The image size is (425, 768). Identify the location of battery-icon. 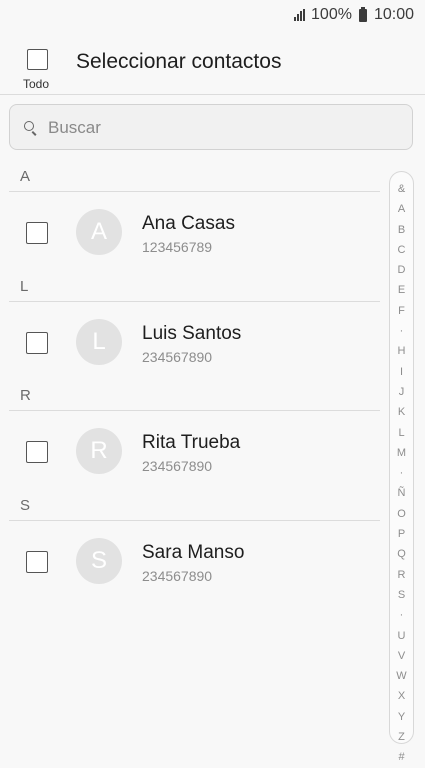
(362, 14).